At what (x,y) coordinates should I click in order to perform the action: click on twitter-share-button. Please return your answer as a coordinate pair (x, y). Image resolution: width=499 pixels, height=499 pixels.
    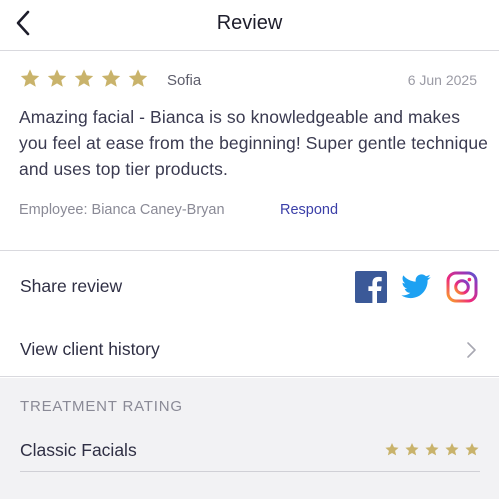
    Looking at the image, I should click on (416, 287).